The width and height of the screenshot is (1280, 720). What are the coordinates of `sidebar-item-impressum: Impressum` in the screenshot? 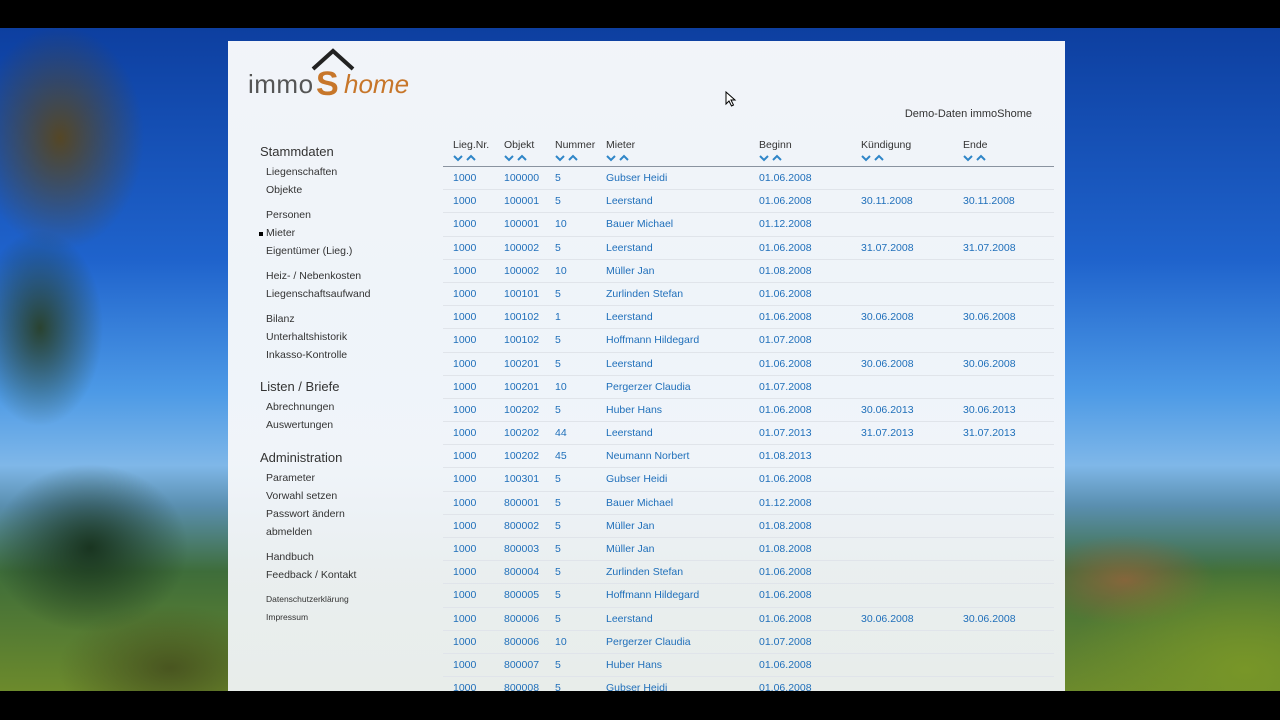 It's located at (287, 617).